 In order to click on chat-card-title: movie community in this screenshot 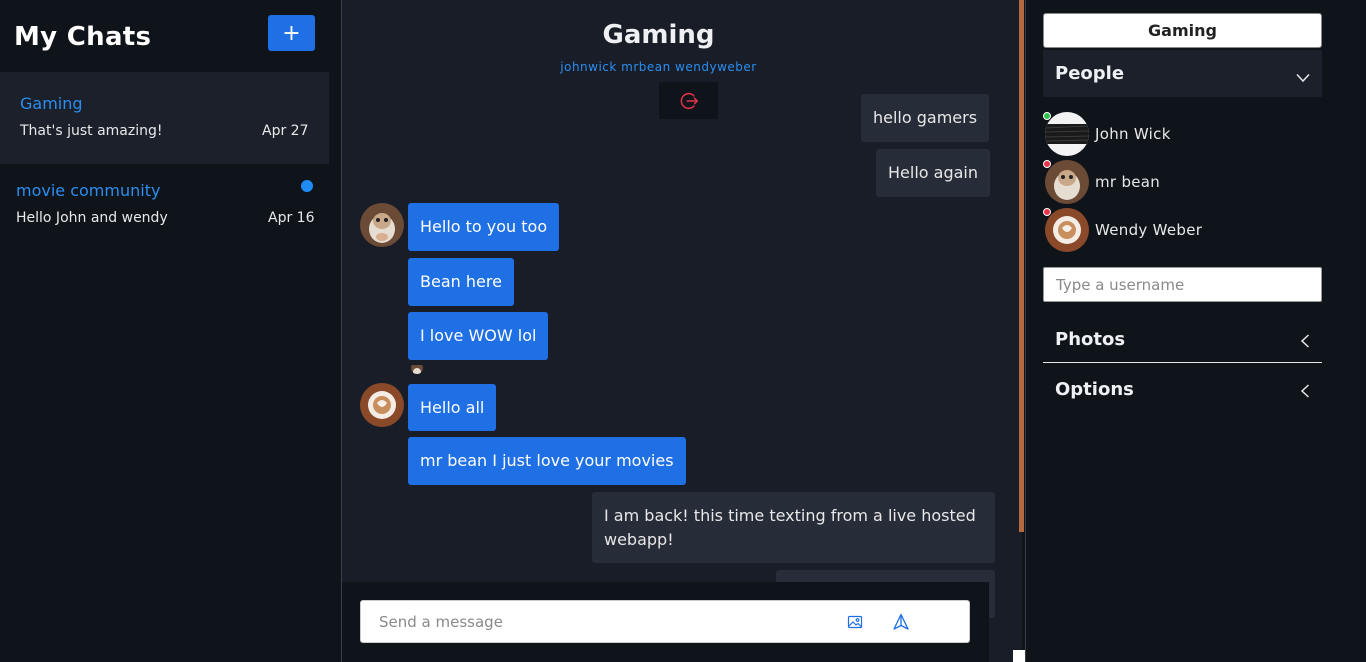, I will do `click(88, 190)`.